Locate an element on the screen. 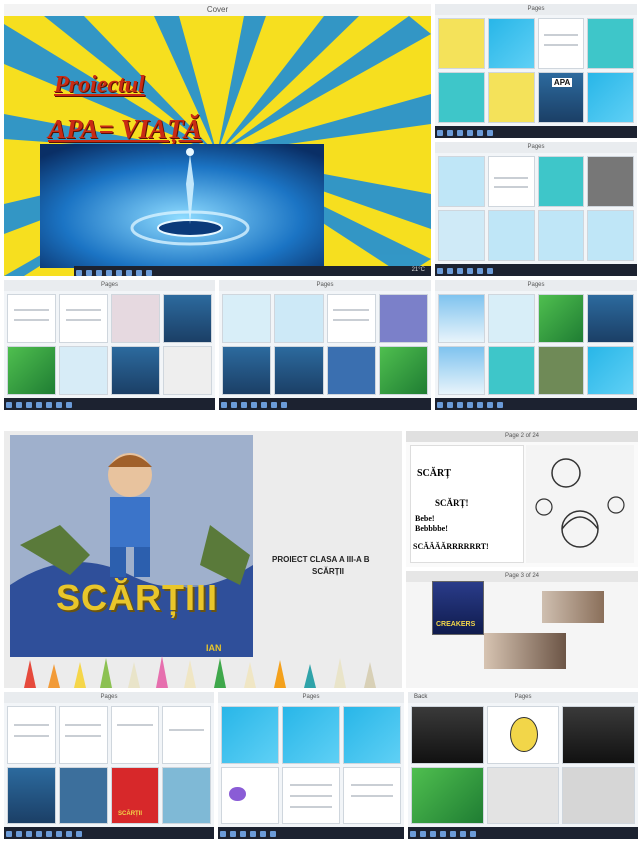  pages-screenshot-bottom-1: Pages SCĂRȚII is located at coordinates (109, 765).